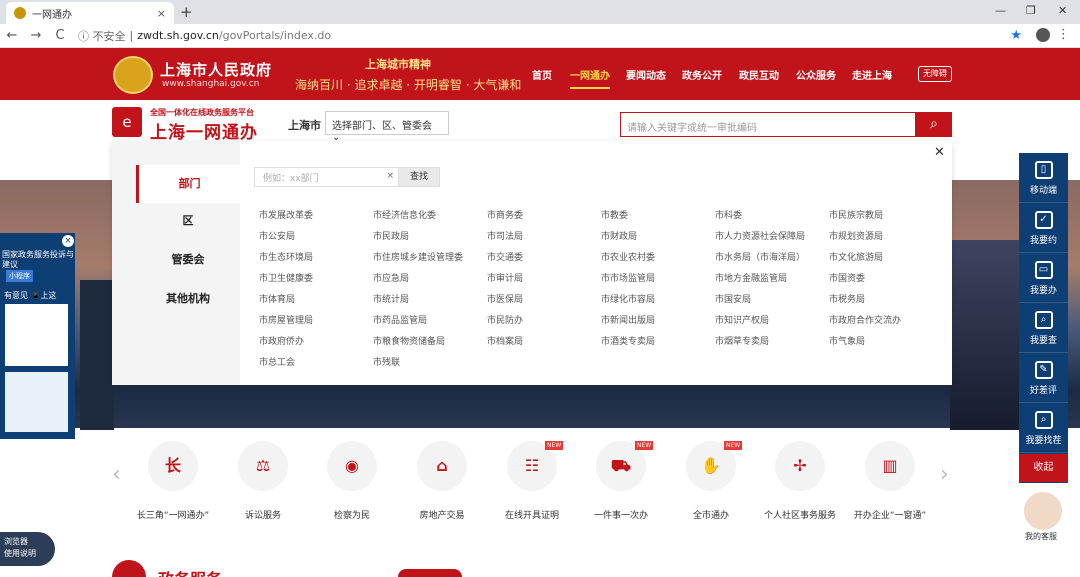  Describe the element at coordinates (127, 122) in the screenshot. I see `yiwang-logo-icon: e` at that location.